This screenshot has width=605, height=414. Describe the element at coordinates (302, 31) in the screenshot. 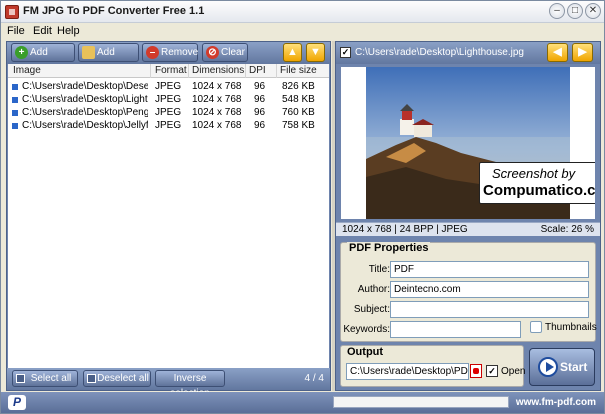

I see `menu-bar: File Edit Help` at that location.